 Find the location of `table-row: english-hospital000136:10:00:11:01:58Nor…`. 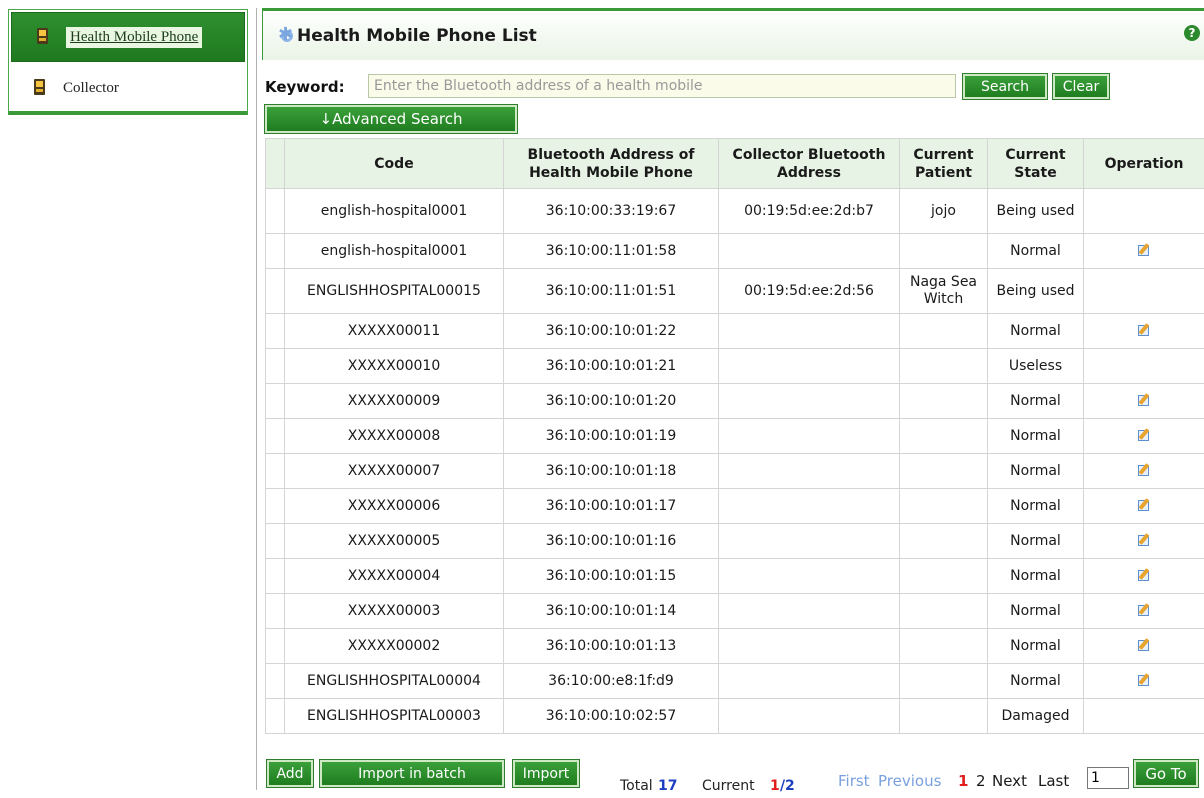

table-row: english-hospital000136:10:00:11:01:58Nor… is located at coordinates (735, 251).